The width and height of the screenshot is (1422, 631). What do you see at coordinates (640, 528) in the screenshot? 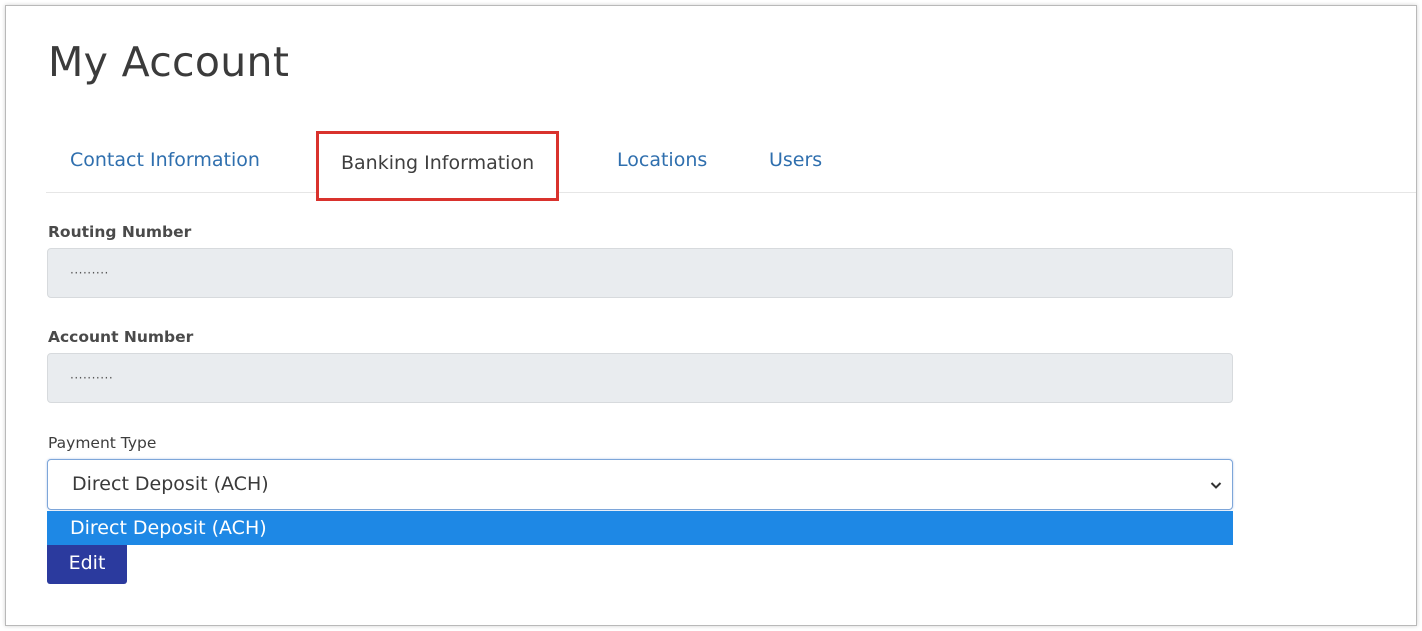
I see `payment-type-dropdown: Direct Deposit (ACH)` at bounding box center [640, 528].